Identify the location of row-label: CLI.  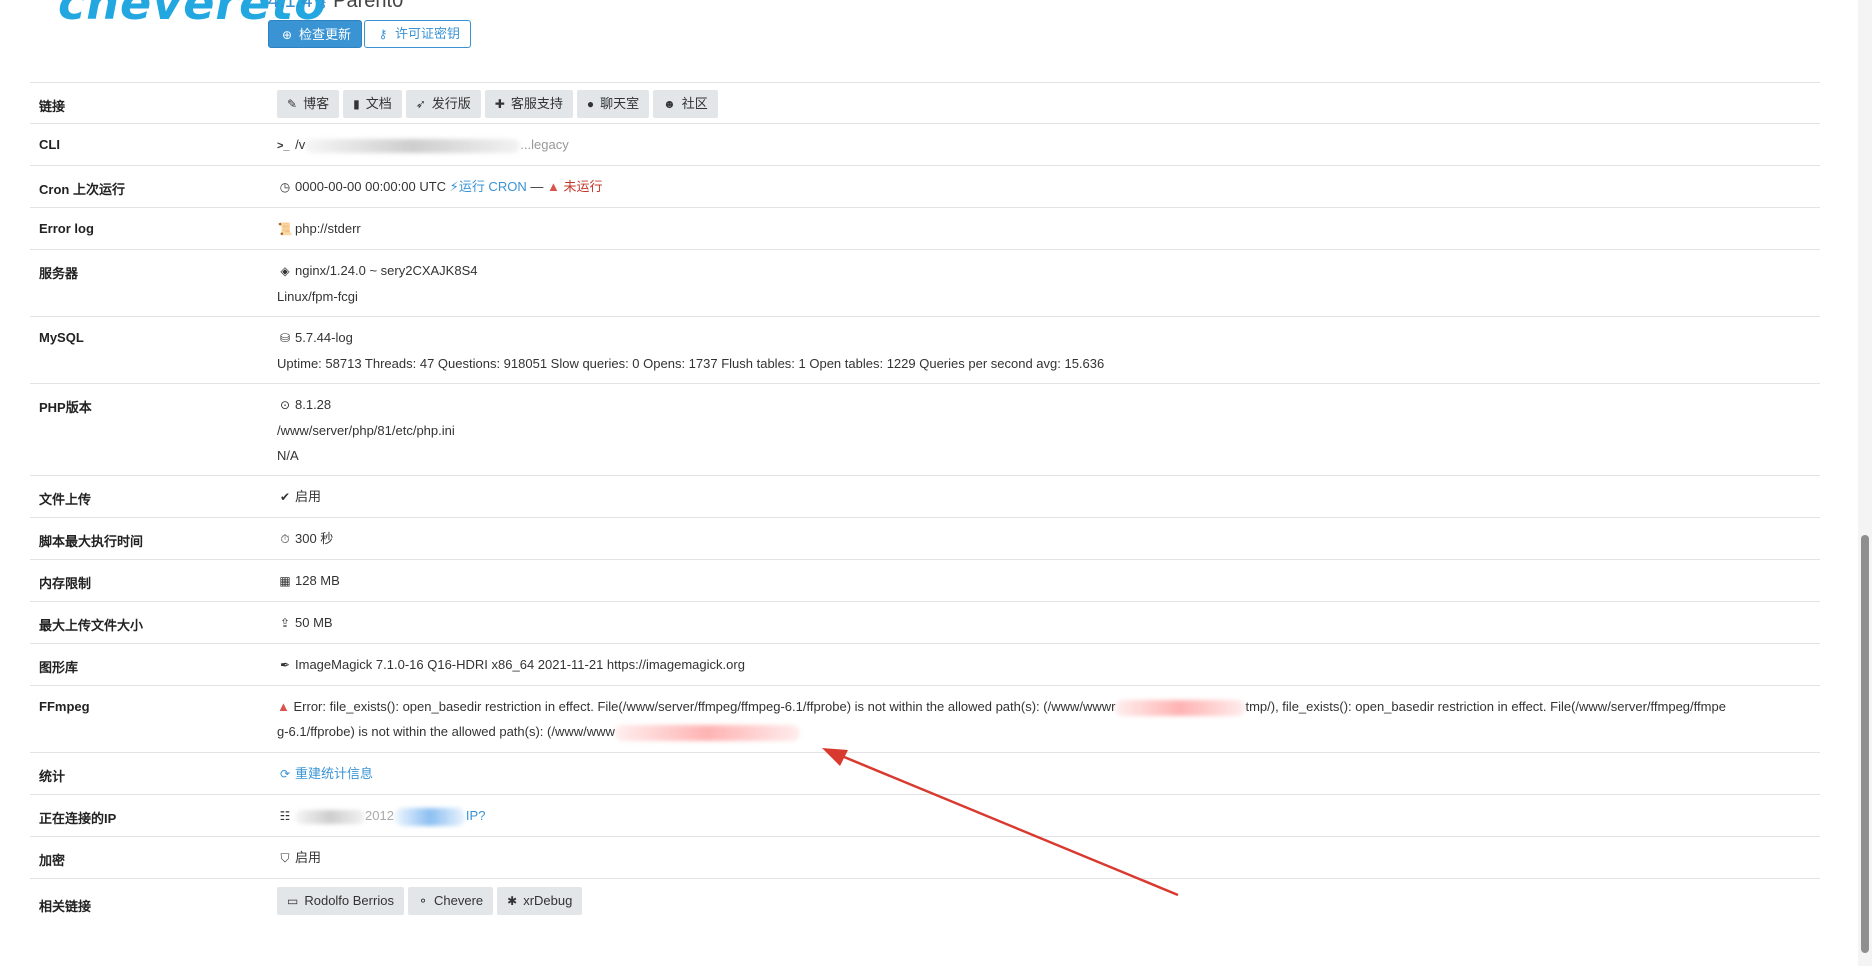
(153, 144).